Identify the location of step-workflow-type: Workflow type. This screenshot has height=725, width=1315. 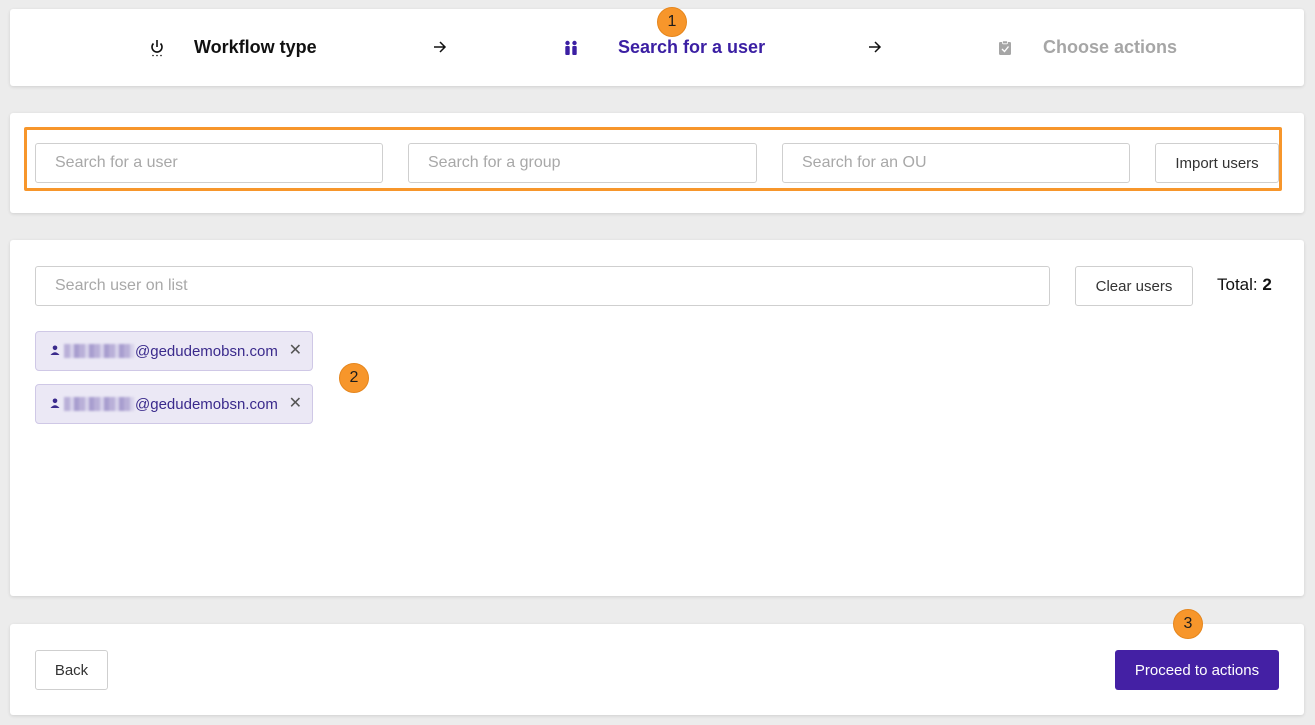
(232, 47).